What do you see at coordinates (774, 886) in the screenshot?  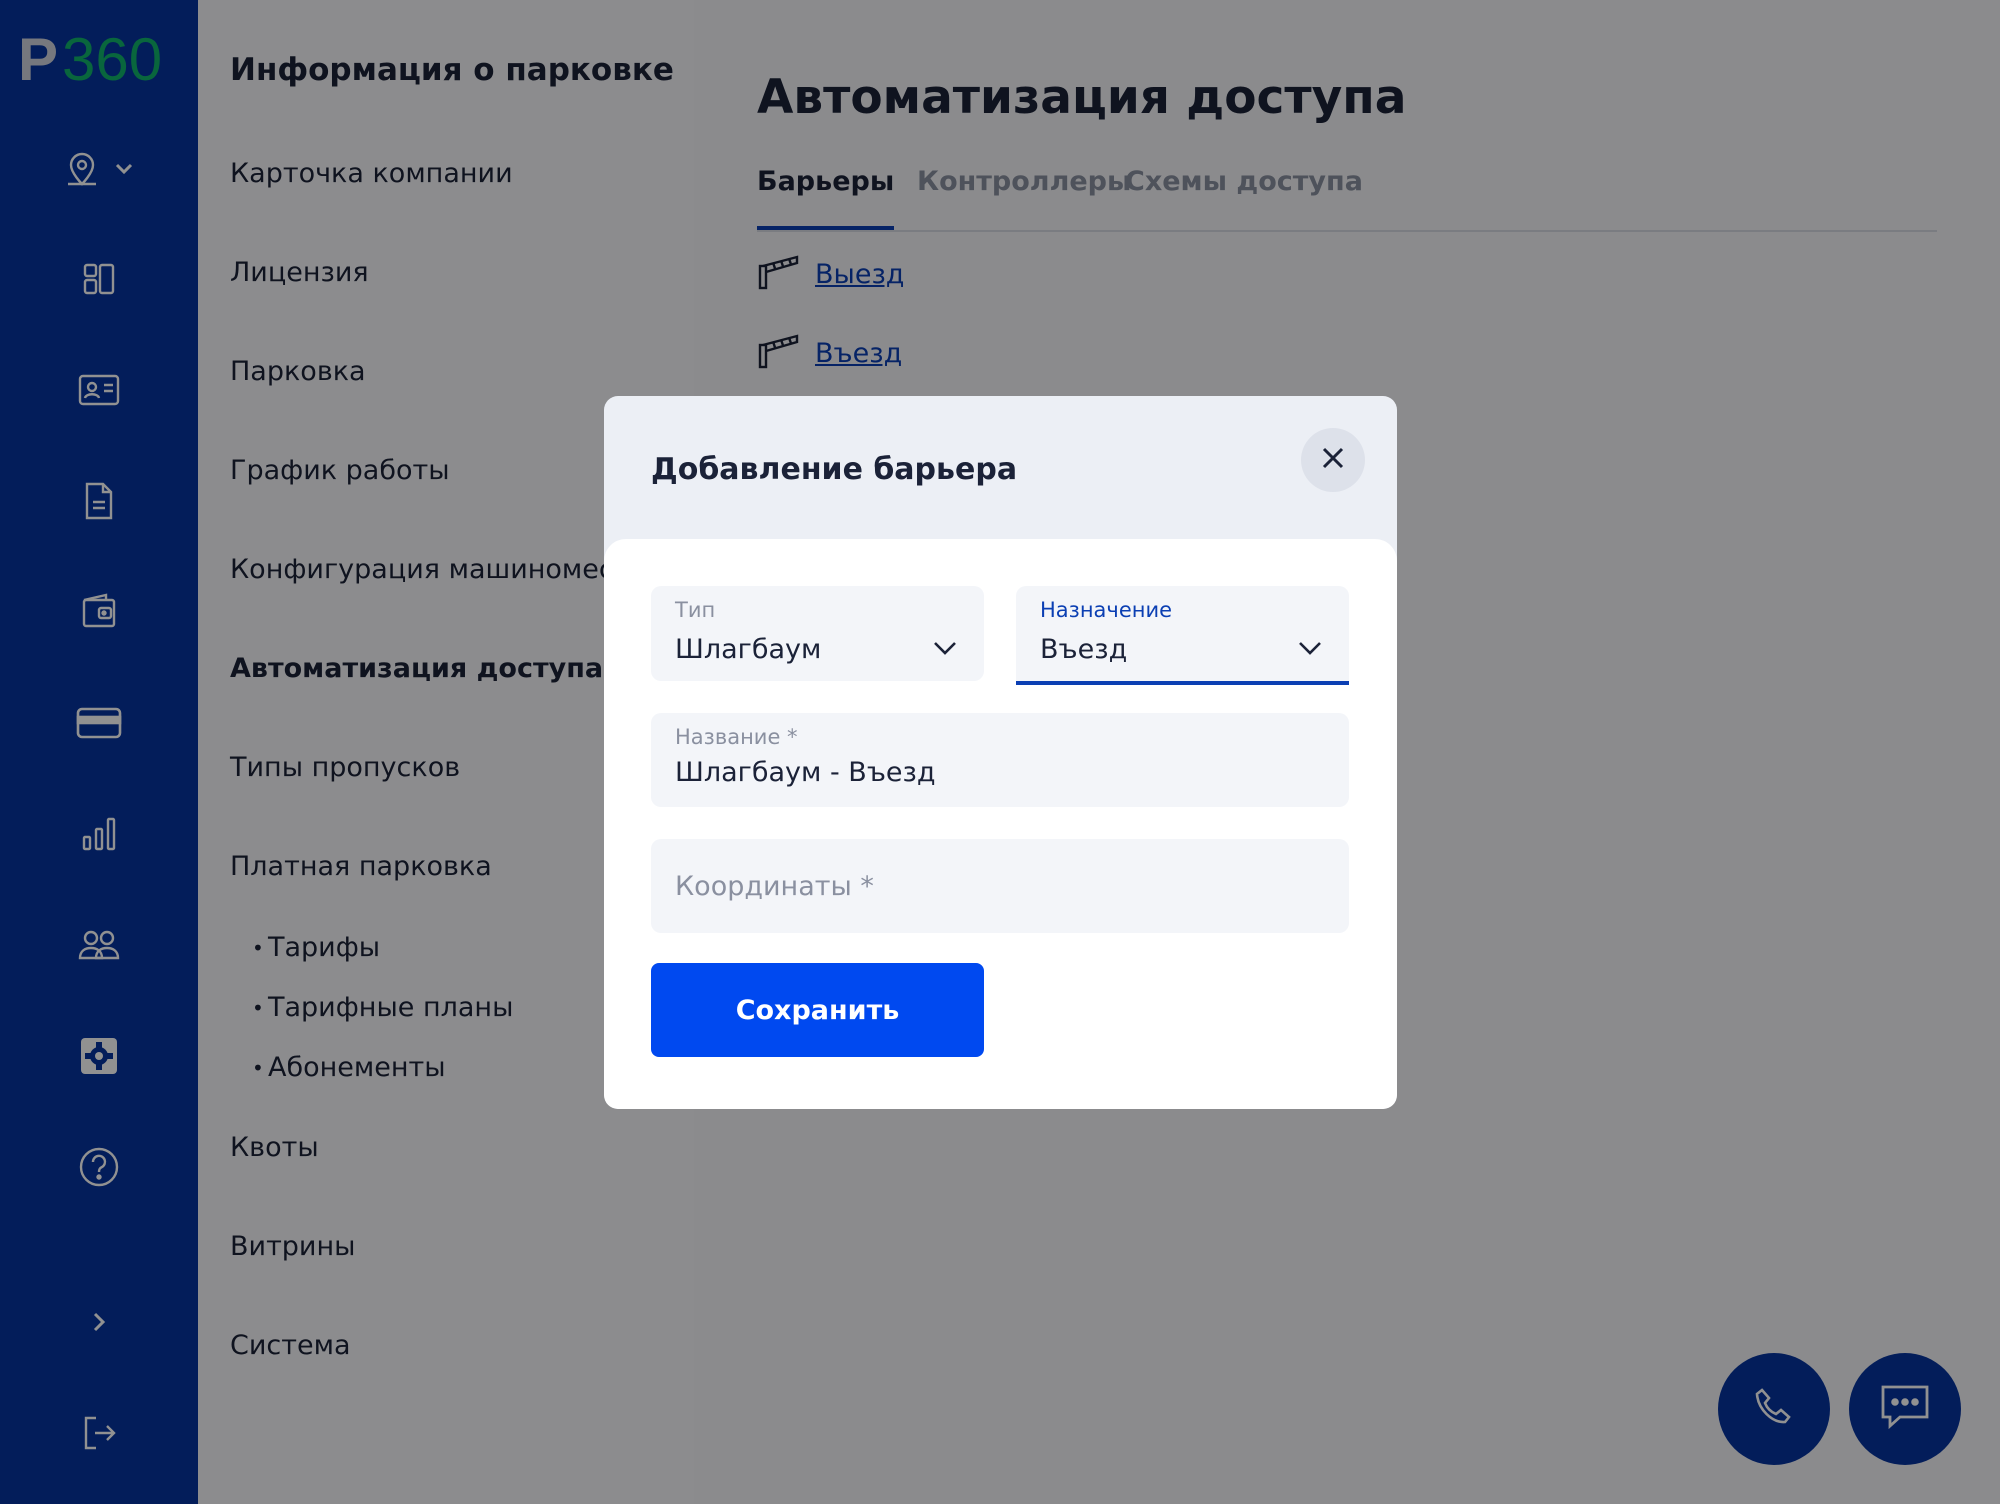 I see `coordinates-field-placeholder: Координаты *` at bounding box center [774, 886].